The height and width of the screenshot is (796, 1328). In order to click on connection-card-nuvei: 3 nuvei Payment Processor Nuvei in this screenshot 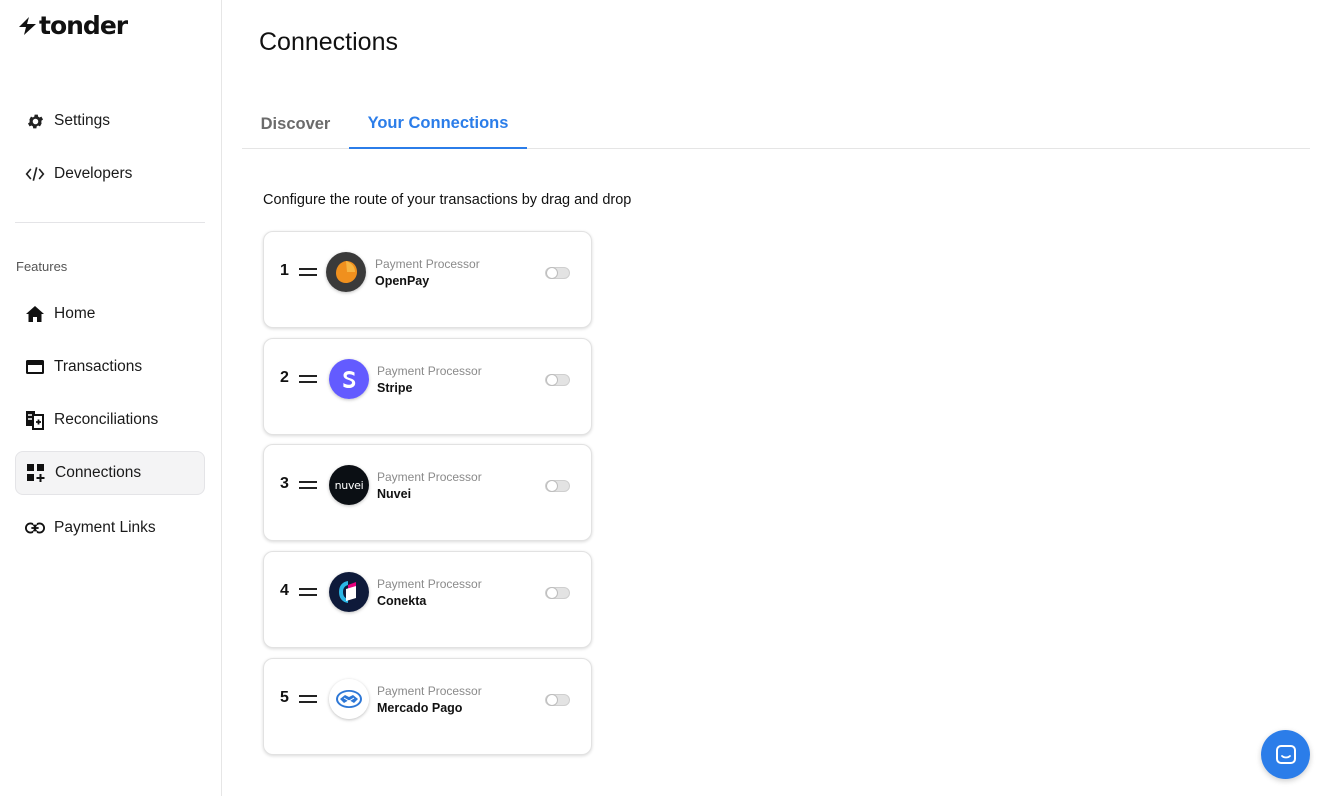, I will do `click(427, 492)`.